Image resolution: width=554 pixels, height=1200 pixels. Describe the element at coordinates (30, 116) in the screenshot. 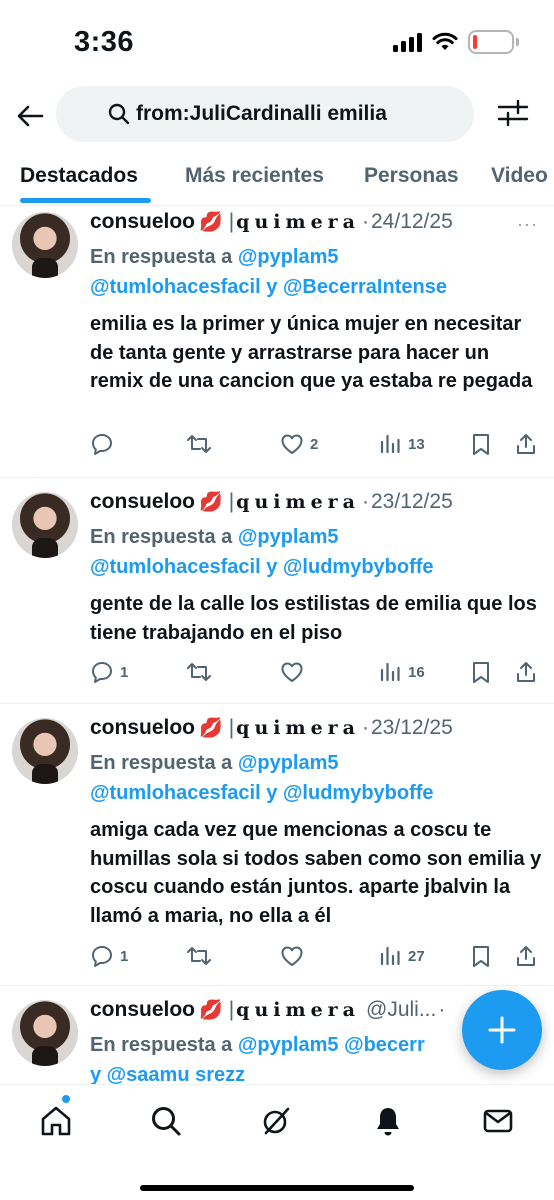

I see `back-button` at that location.